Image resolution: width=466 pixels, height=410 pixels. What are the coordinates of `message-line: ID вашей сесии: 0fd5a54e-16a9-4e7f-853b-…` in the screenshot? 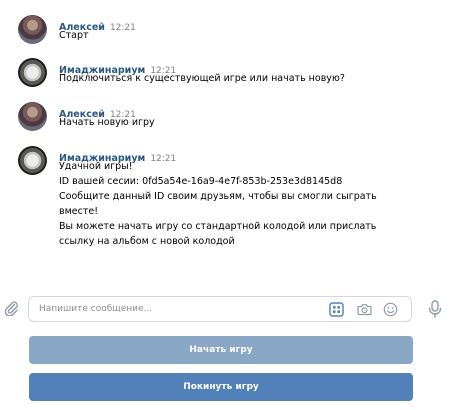 It's located at (201, 181).